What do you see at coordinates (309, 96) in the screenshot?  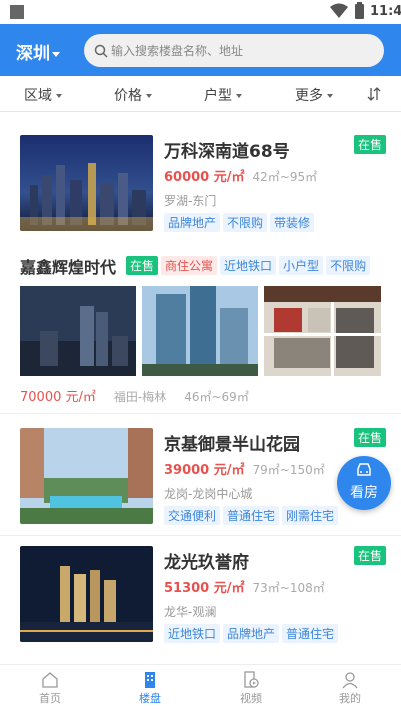 I see `filter-label: 更多` at bounding box center [309, 96].